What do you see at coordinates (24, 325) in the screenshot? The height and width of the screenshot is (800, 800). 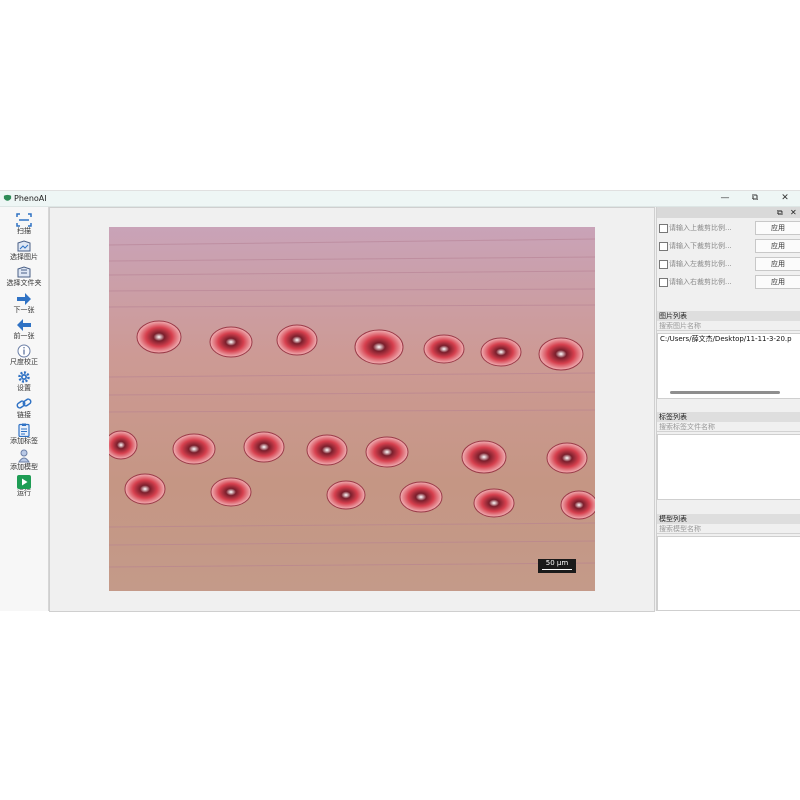 I see `arrow-left-icon` at bounding box center [24, 325].